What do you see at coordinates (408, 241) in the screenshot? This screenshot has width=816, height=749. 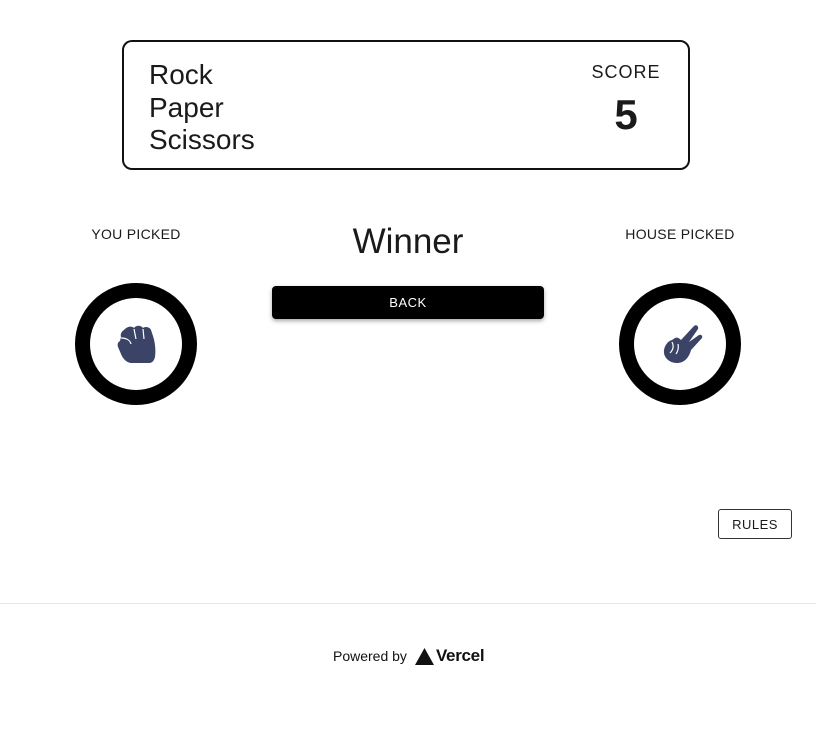 I see `result-text: Winner` at bounding box center [408, 241].